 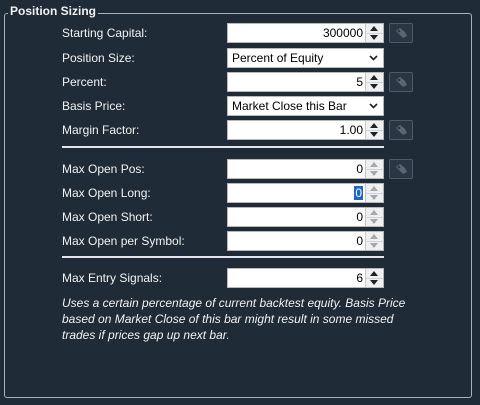 I want to click on max-entry-signals-label: Max Entry Signals:, so click(x=112, y=278).